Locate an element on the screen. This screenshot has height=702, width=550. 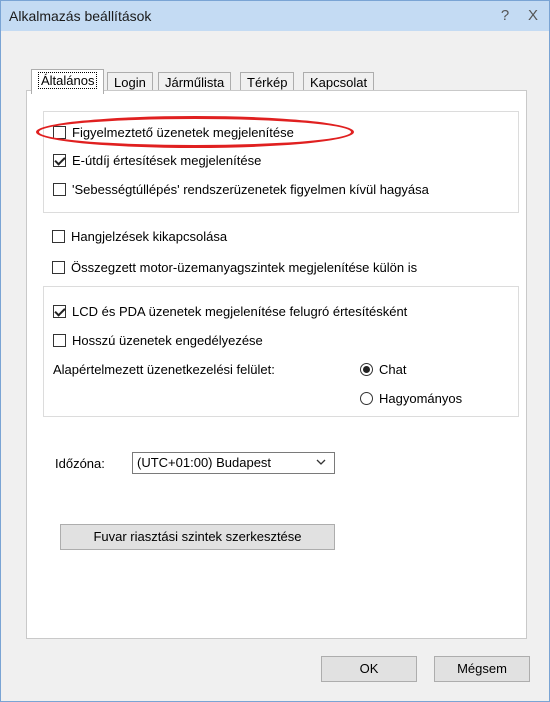
timezone-value: (UTC+01:00) Budapest is located at coordinates (204, 462).